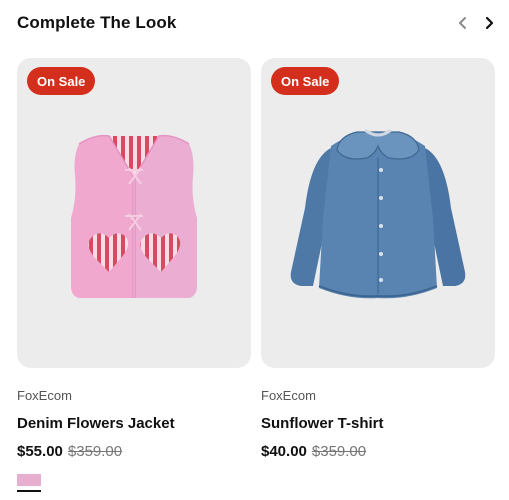 Image resolution: width=509 pixels, height=500 pixels. What do you see at coordinates (378, 424) in the screenshot?
I see `product-title: Sunflower T-shirt` at bounding box center [378, 424].